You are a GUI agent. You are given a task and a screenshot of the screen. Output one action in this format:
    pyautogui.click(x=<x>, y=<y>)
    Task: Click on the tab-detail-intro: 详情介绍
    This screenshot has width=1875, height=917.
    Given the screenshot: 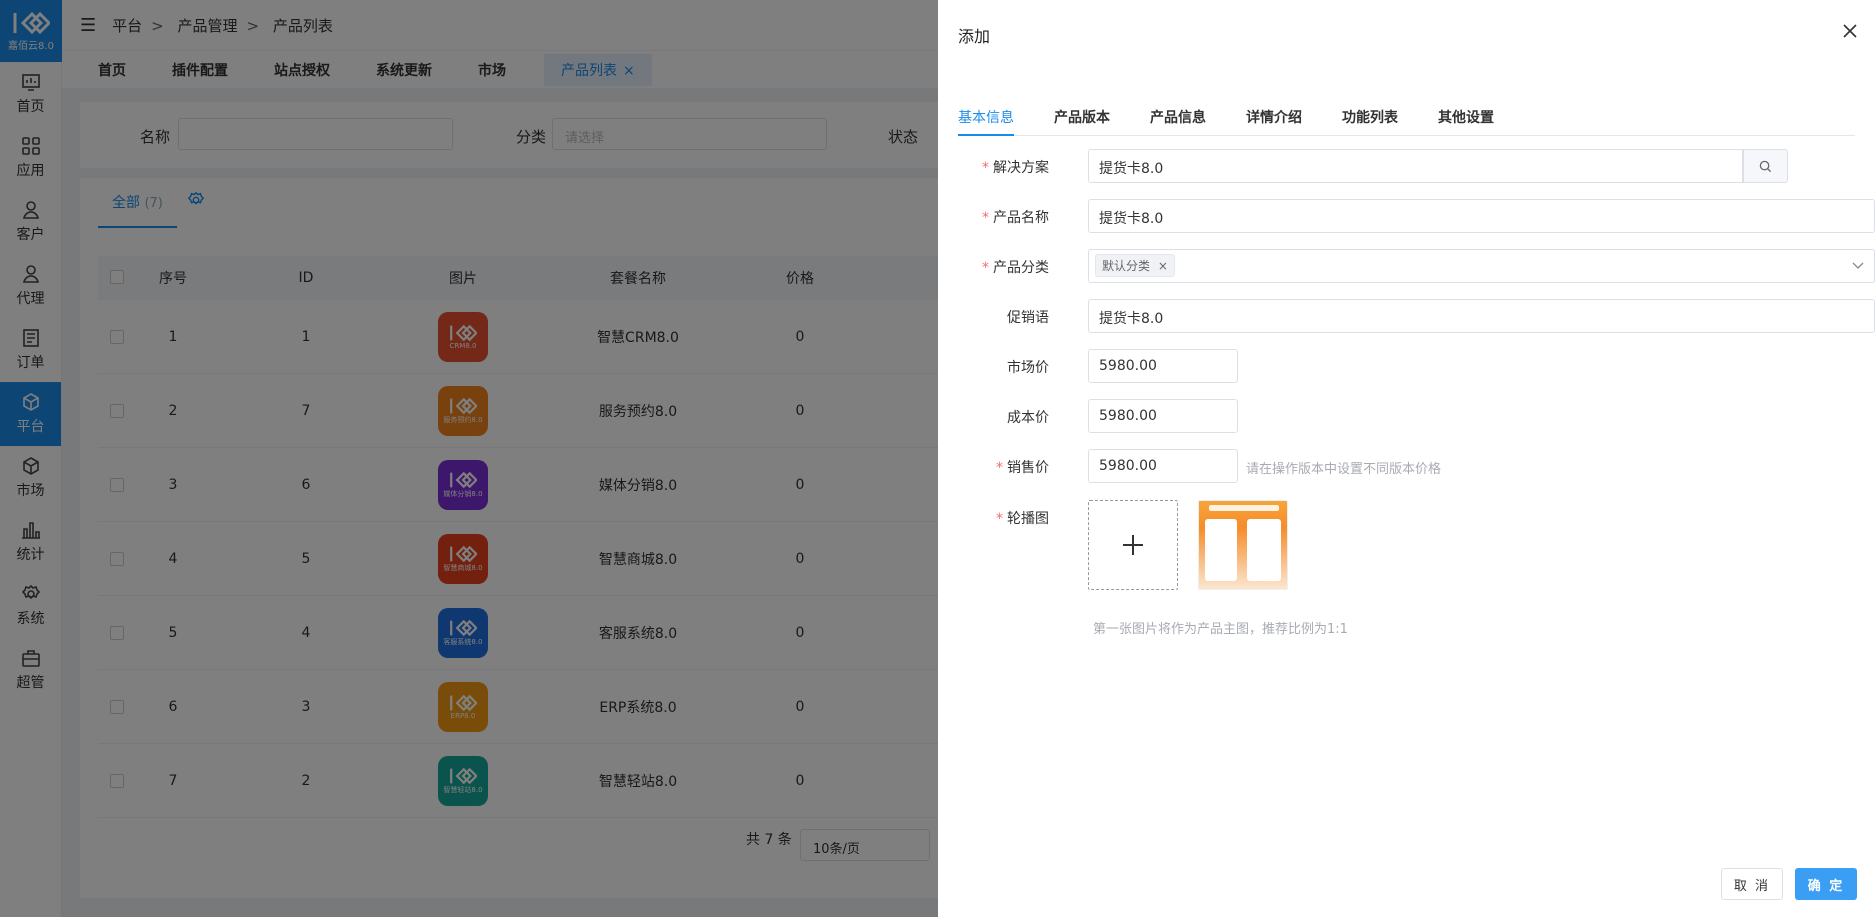 What is the action you would take?
    pyautogui.click(x=1274, y=116)
    